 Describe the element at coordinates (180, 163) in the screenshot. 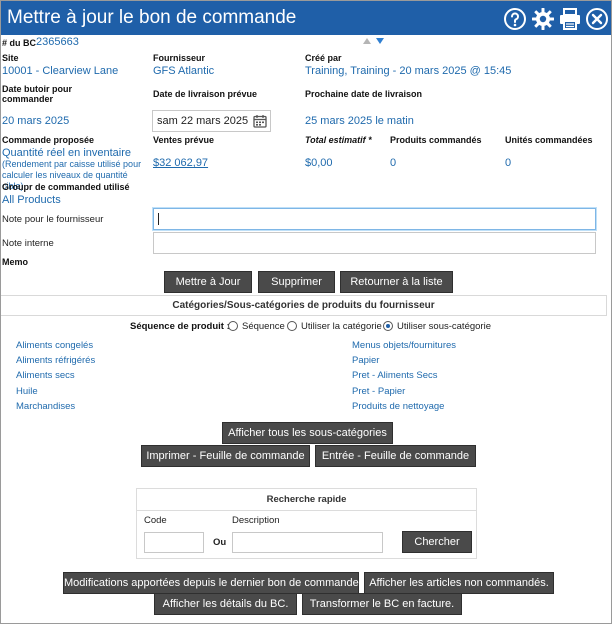

I see `forecast-sales-link: $32 062,97` at that location.